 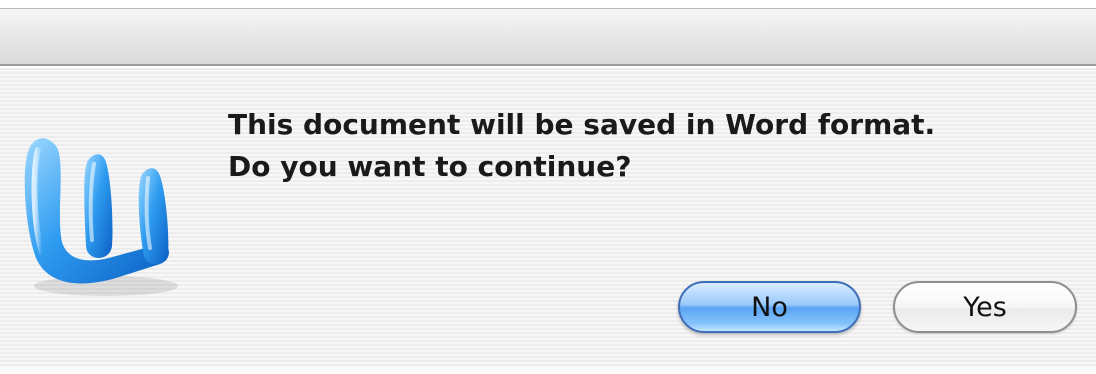 What do you see at coordinates (106, 211) in the screenshot?
I see `microsoft-word-icon` at bounding box center [106, 211].